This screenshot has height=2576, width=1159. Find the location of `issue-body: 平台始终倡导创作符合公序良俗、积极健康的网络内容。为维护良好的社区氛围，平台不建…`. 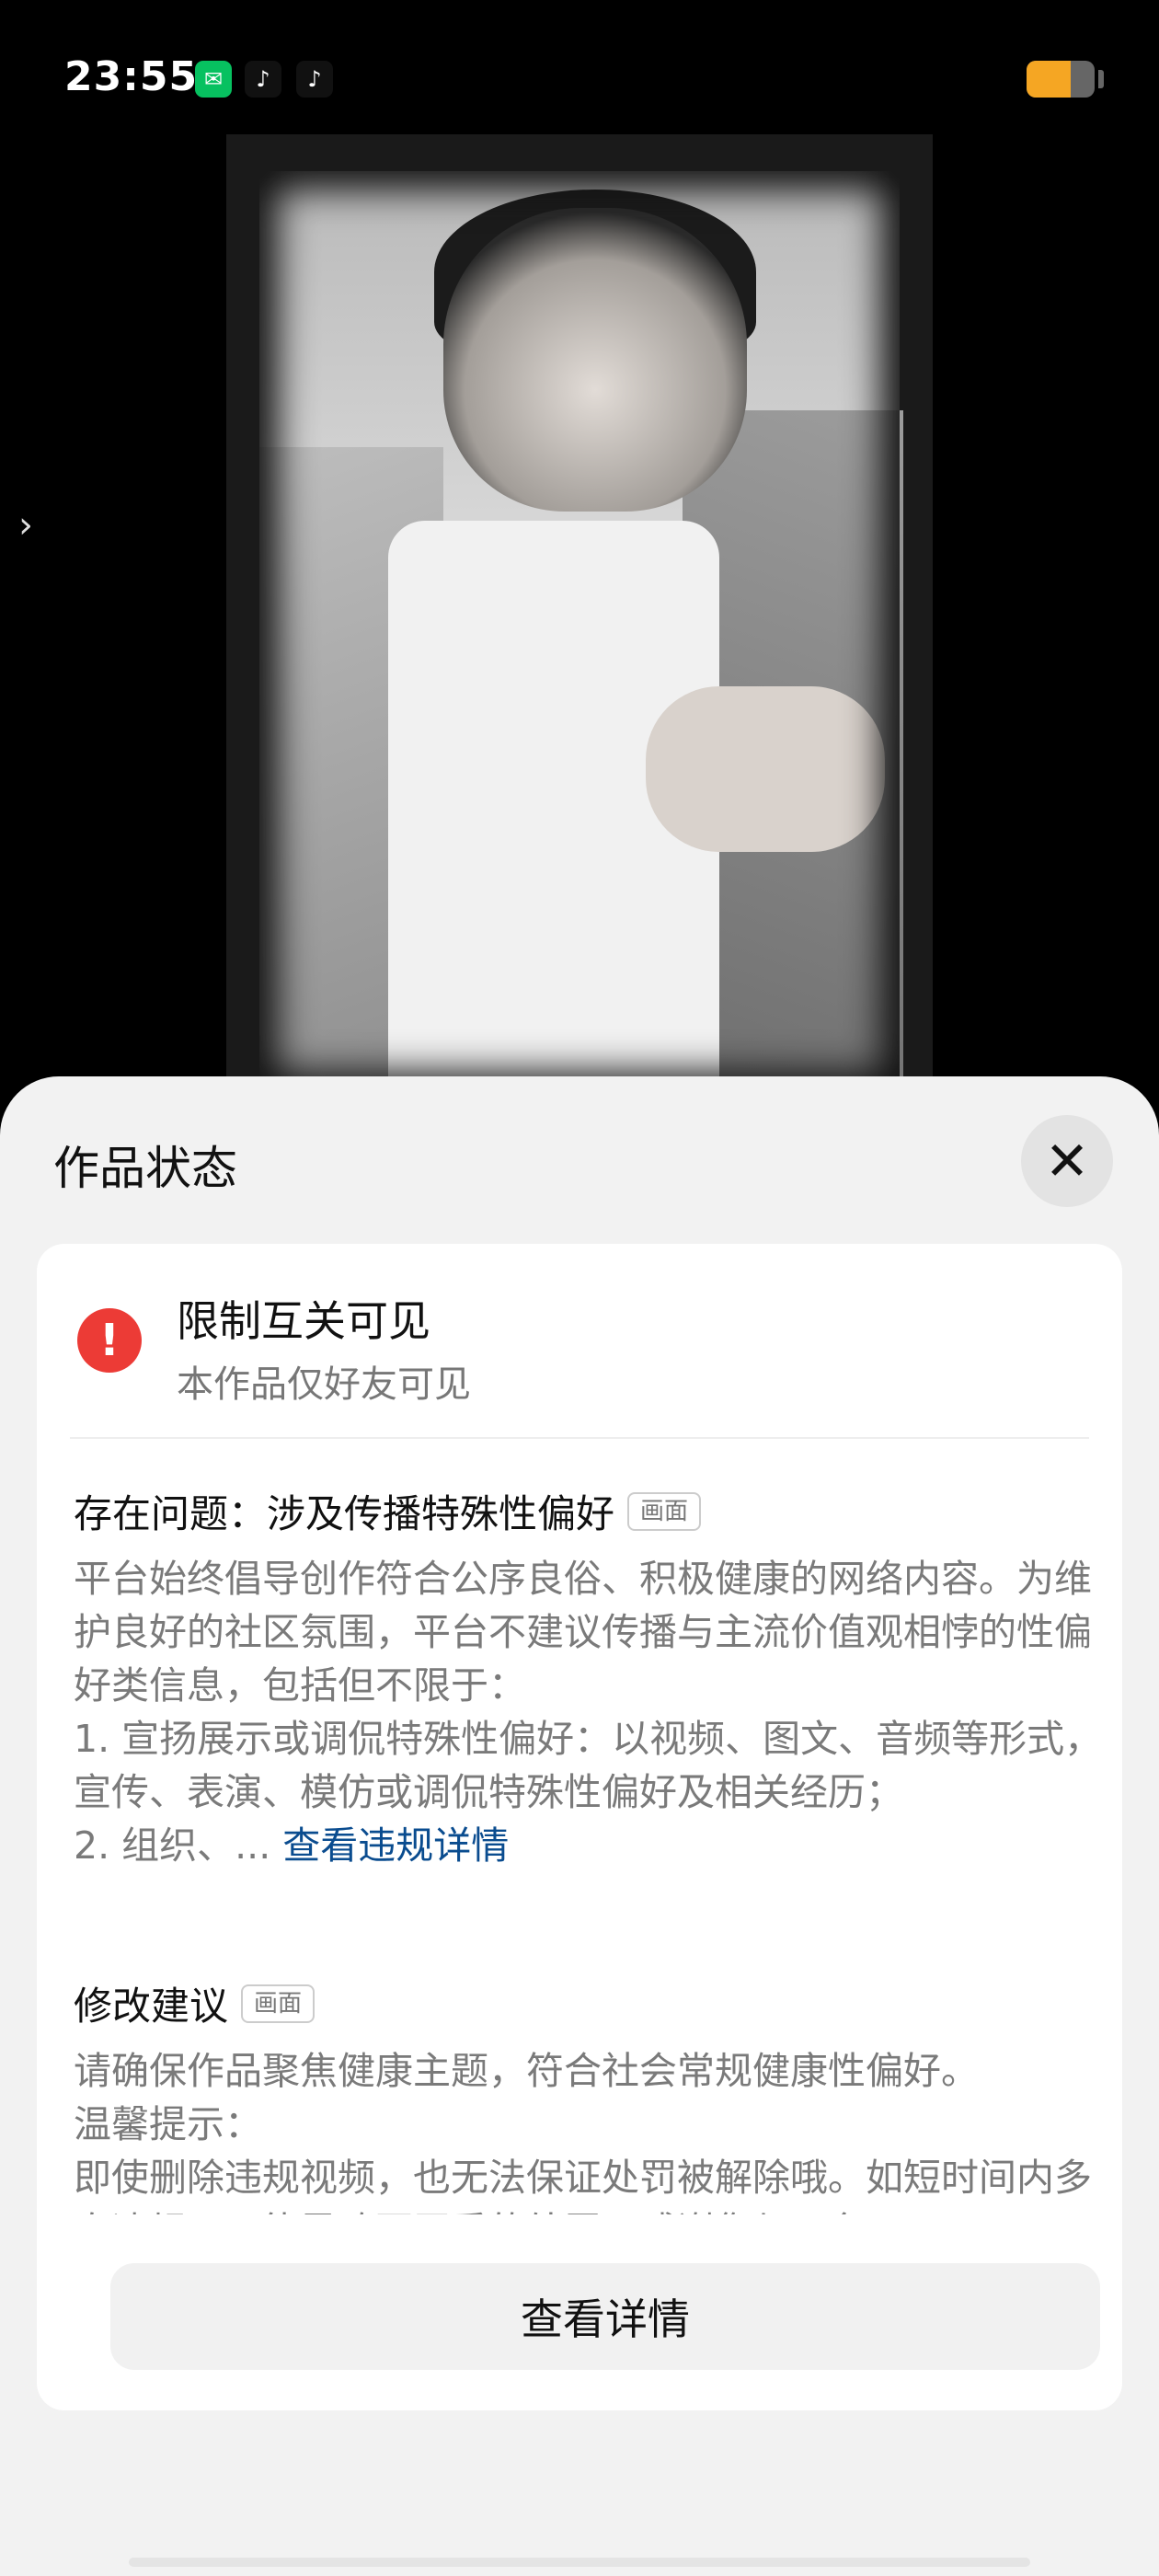

issue-body: 平台始终倡导创作符合公序良俗、积极健康的网络内容。为维护良好的社区氛围，平台不建… is located at coordinates (593, 1712).